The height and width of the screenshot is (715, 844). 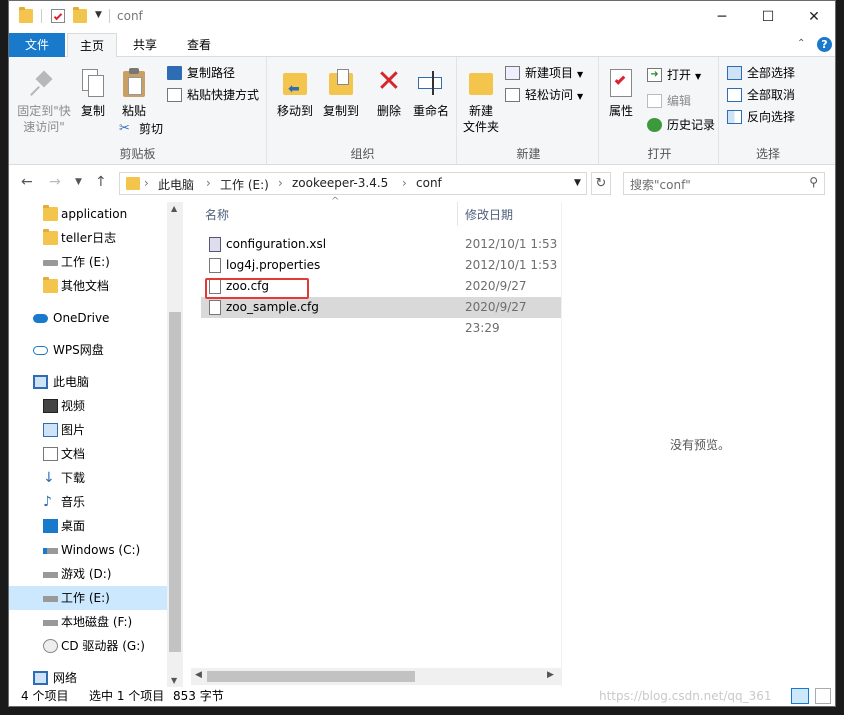 What do you see at coordinates (64, 430) in the screenshot?
I see `nav-item-pictures: 图片` at bounding box center [64, 430].